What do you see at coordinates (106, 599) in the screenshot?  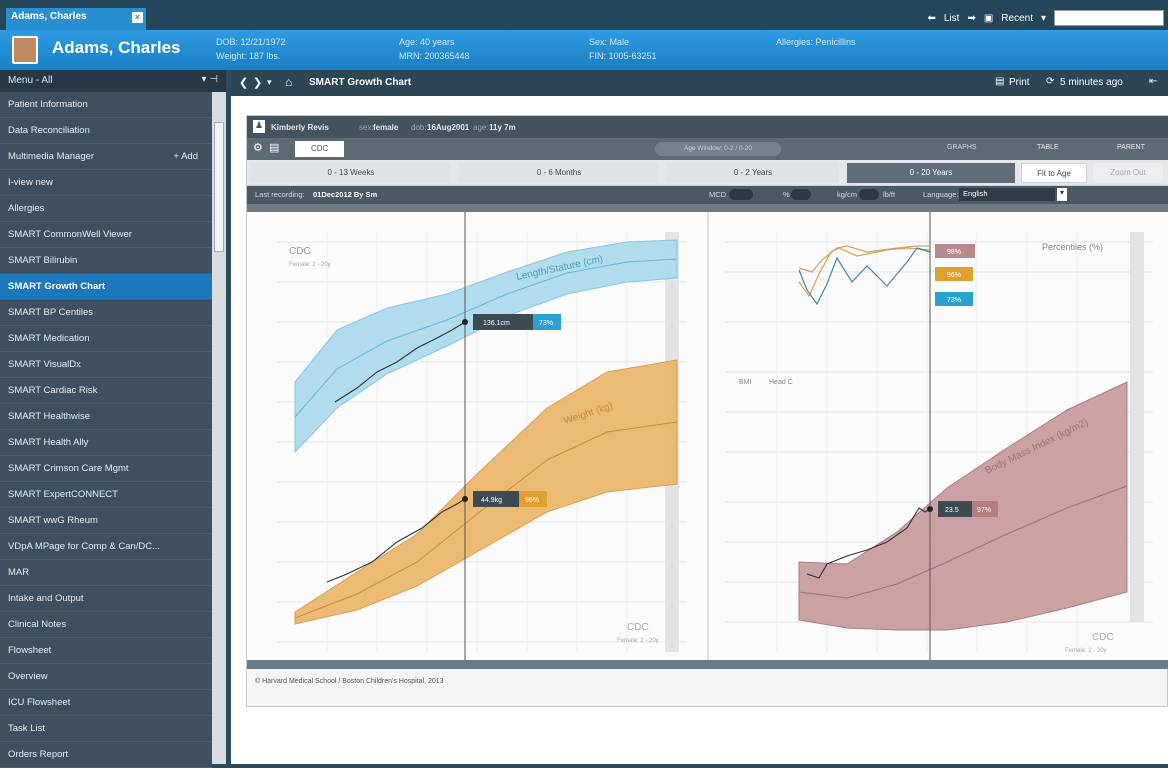 I see `menu-item: Intake and Output` at bounding box center [106, 599].